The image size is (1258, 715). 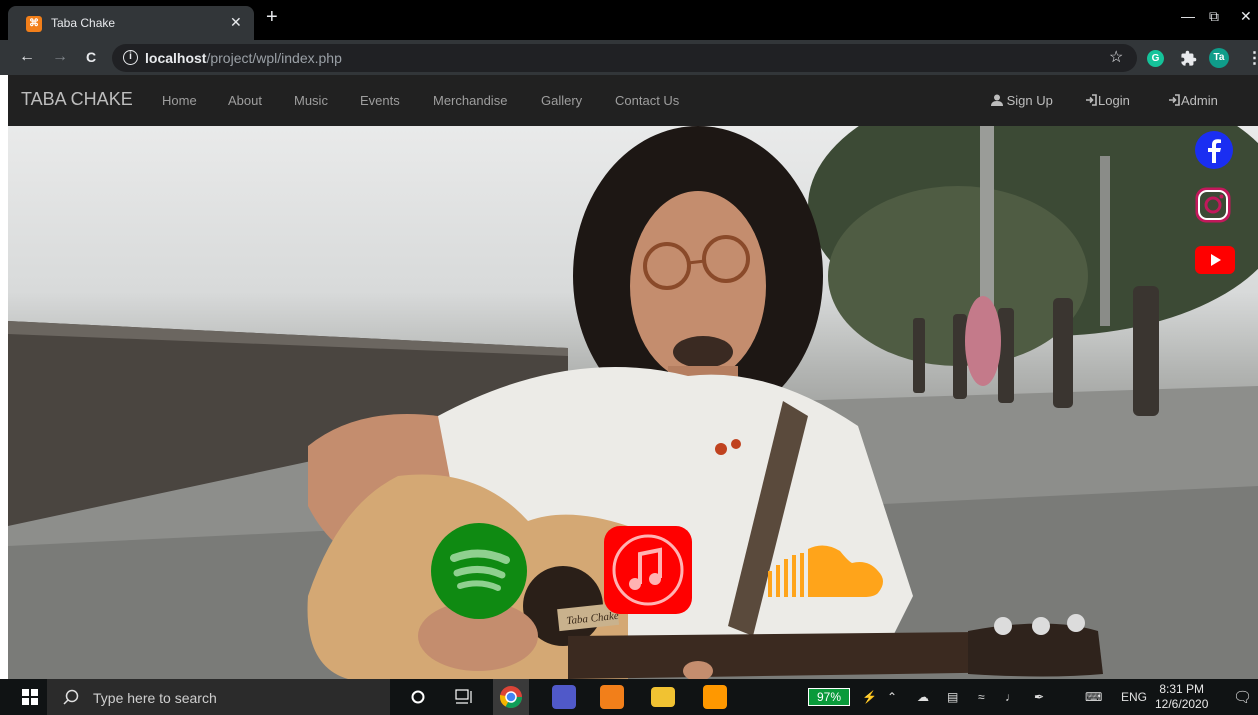 What do you see at coordinates (91, 57) in the screenshot?
I see `reload-button: C` at bounding box center [91, 57].